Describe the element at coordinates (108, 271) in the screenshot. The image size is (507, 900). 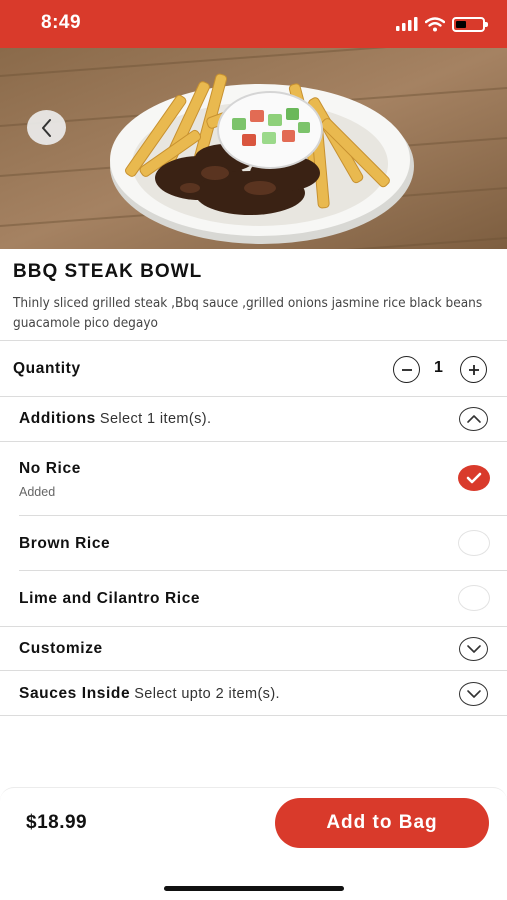
I see `product-title: BBQ STEAK BOWL` at that location.